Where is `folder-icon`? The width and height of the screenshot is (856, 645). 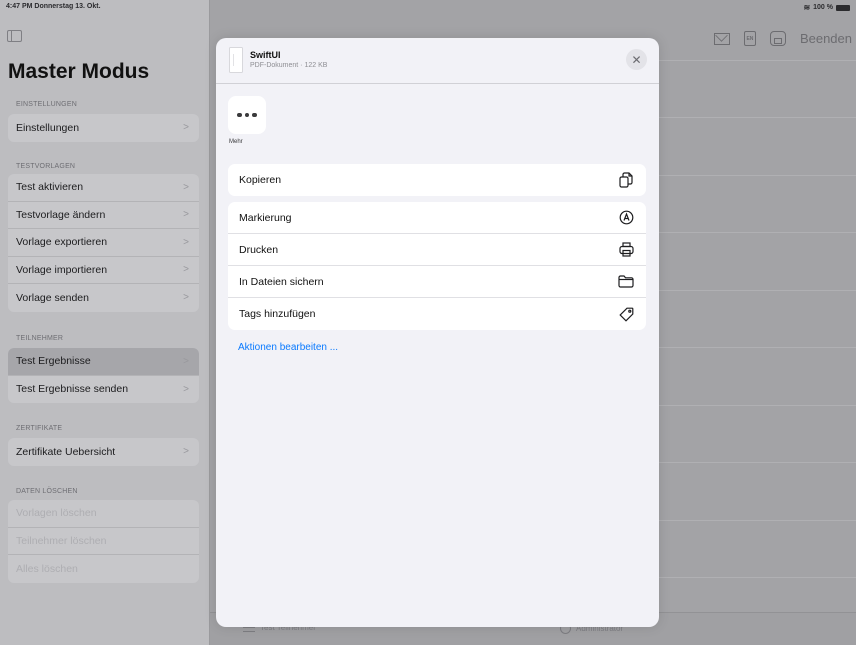
folder-icon is located at coordinates (626, 282).